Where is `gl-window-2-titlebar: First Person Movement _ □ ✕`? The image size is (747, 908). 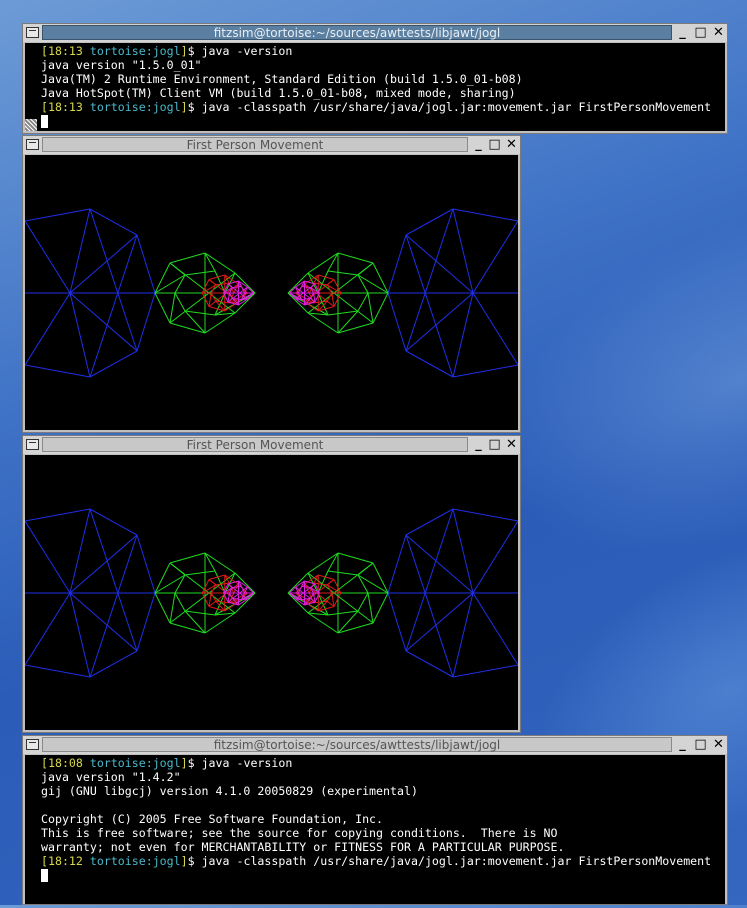 gl-window-2-titlebar: First Person Movement _ □ ✕ is located at coordinates (271, 445).